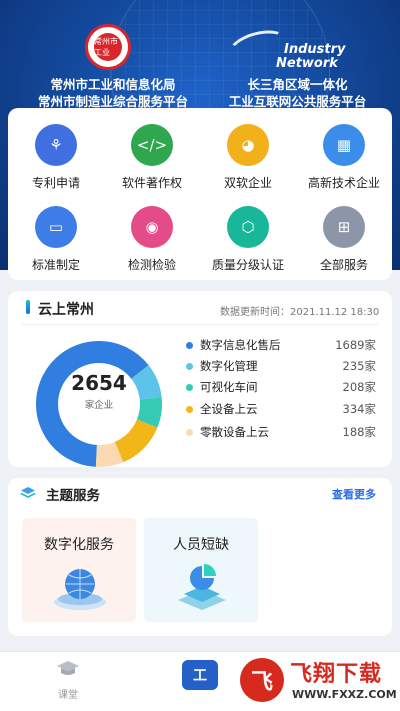 The image size is (400, 711). Describe the element at coordinates (248, 145) in the screenshot. I see `pie-chart-icon: ◕` at that location.